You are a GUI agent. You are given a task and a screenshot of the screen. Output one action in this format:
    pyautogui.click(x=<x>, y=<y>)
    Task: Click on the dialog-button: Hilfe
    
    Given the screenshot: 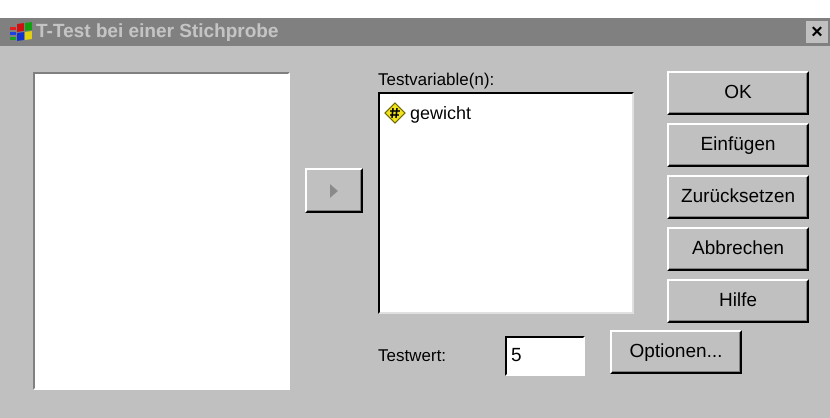 What is the action you would take?
    pyautogui.click(x=738, y=301)
    